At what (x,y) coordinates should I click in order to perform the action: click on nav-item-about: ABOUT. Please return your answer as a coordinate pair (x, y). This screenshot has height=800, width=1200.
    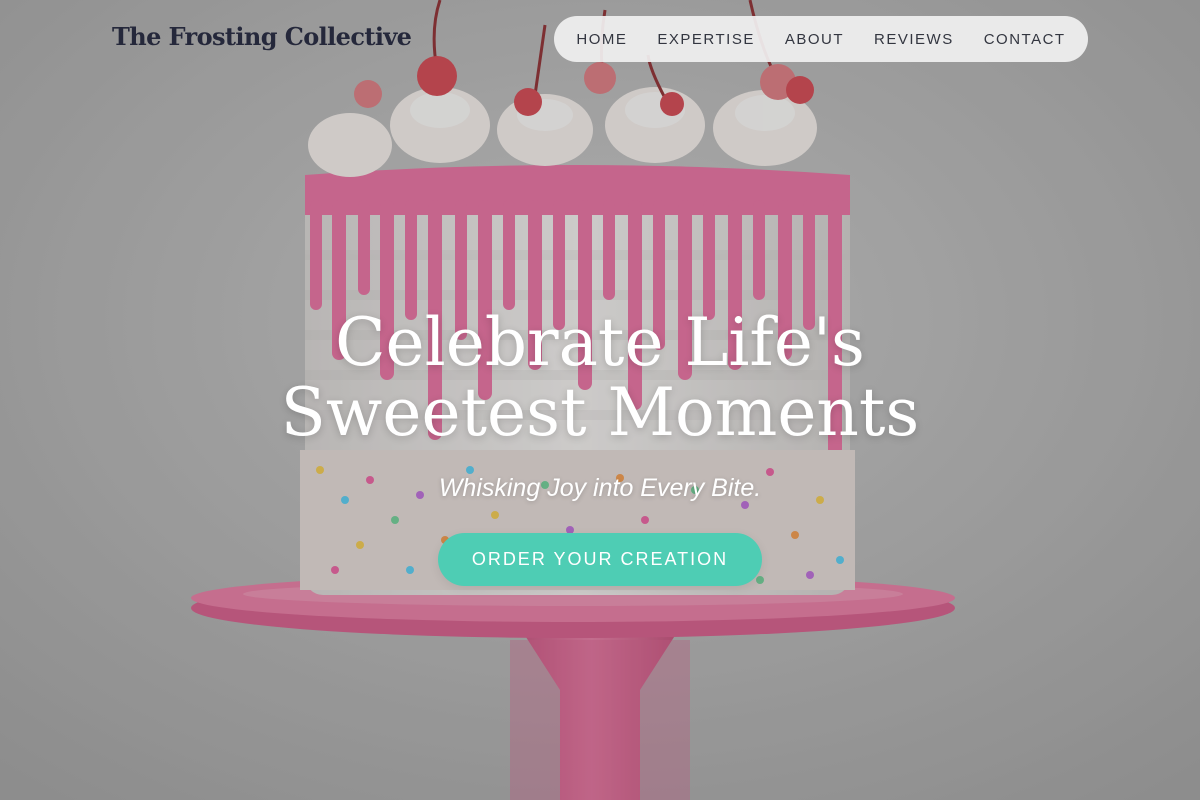
    Looking at the image, I should click on (814, 39).